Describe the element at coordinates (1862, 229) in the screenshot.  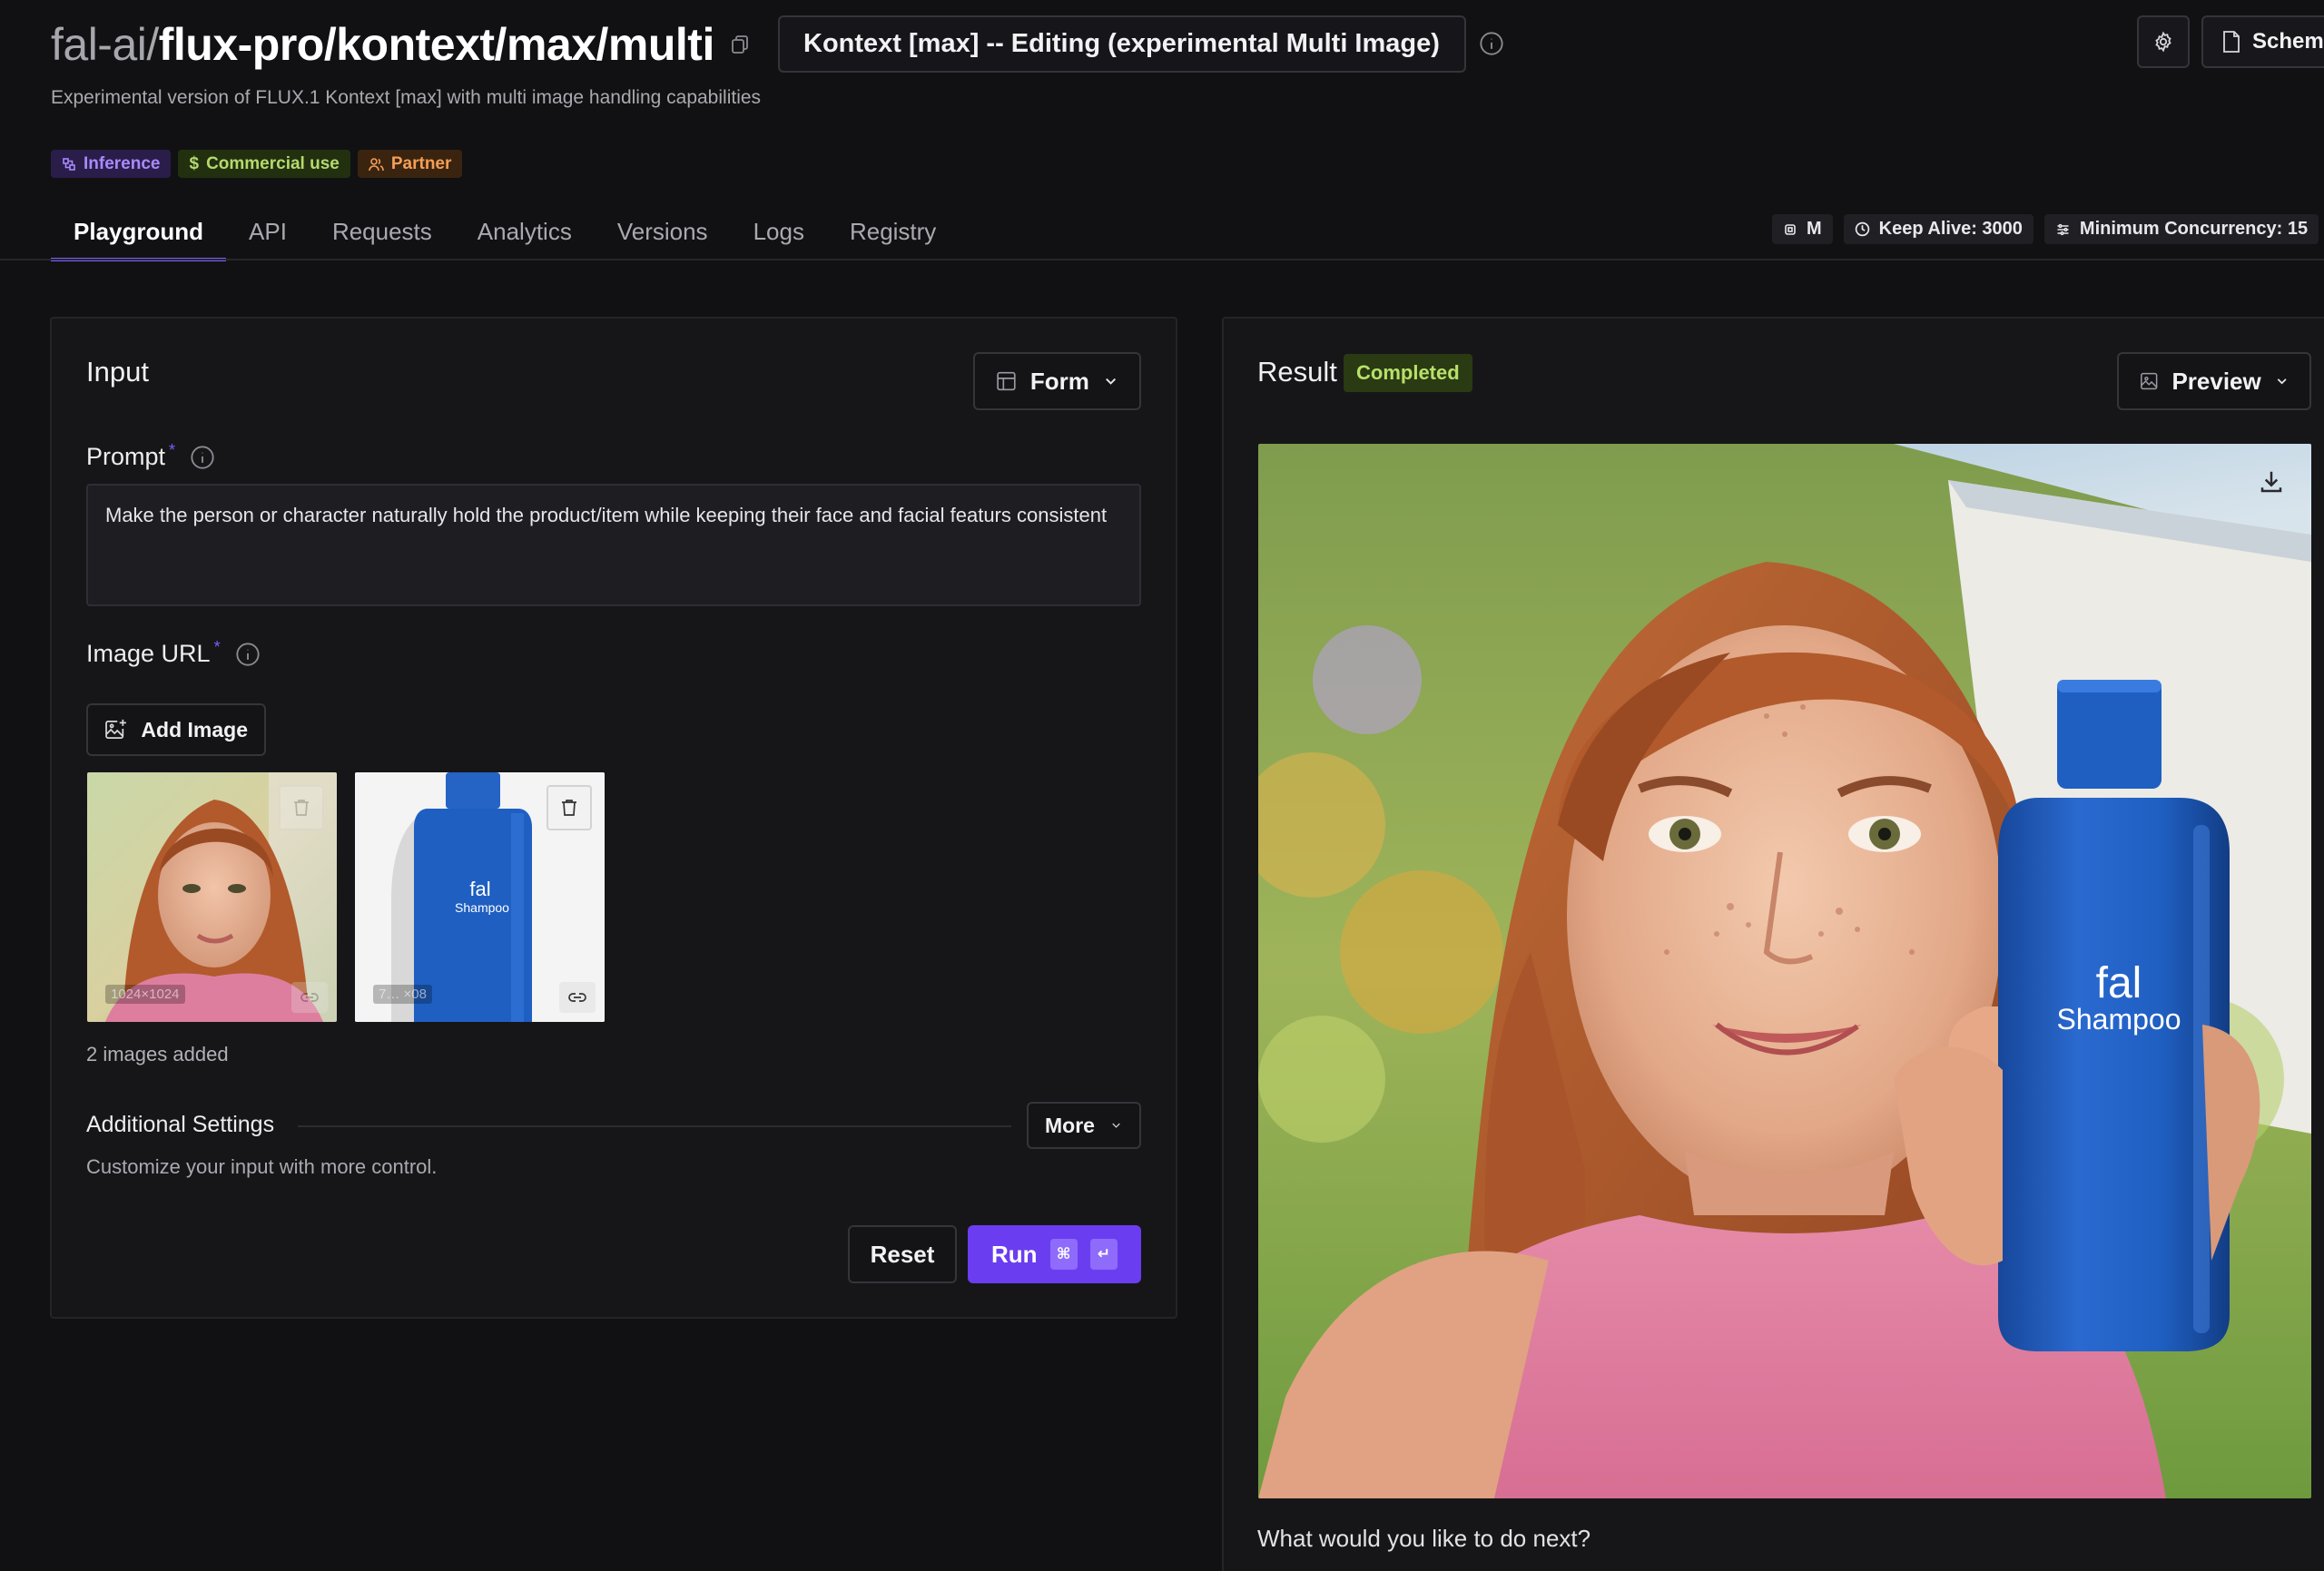
I see `clock-icon` at that location.